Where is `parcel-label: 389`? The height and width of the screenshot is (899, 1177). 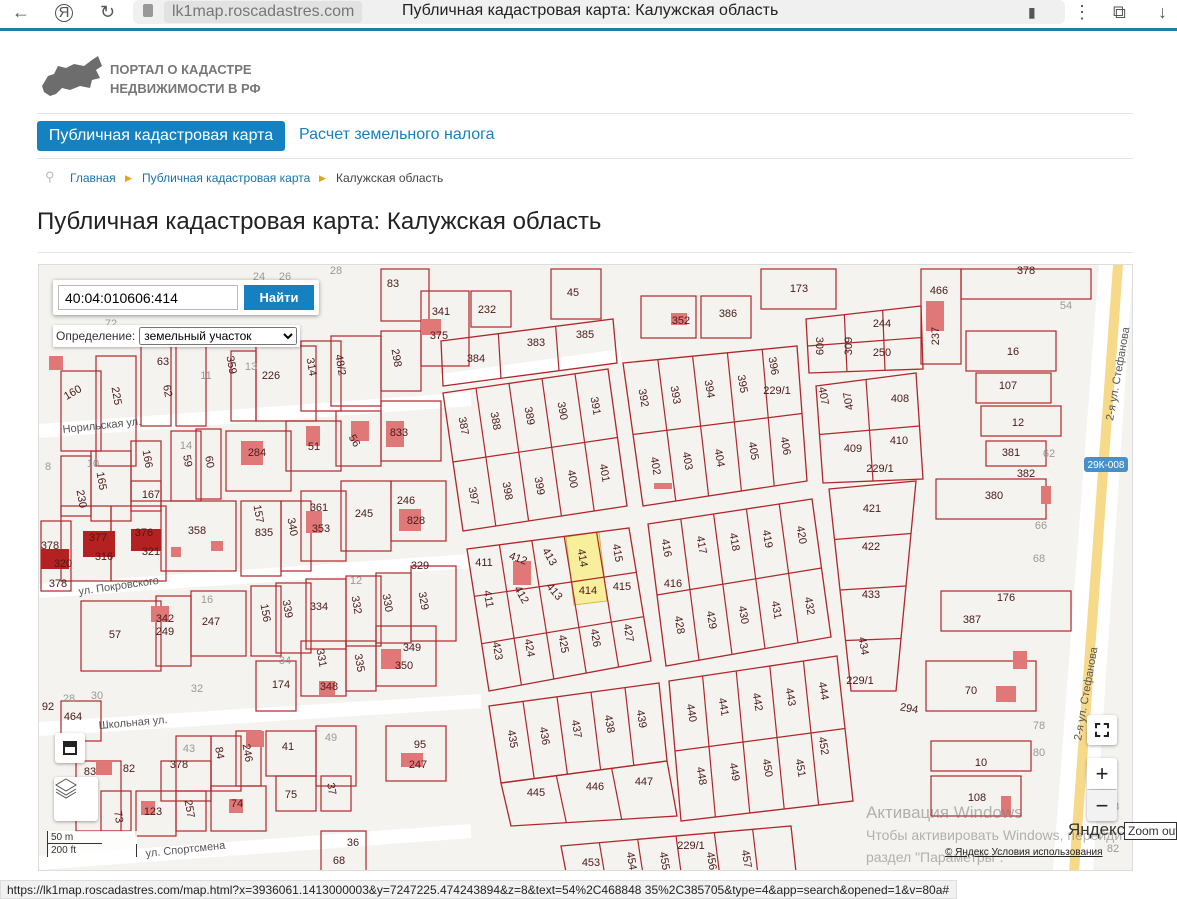
parcel-label: 389 is located at coordinates (529, 416).